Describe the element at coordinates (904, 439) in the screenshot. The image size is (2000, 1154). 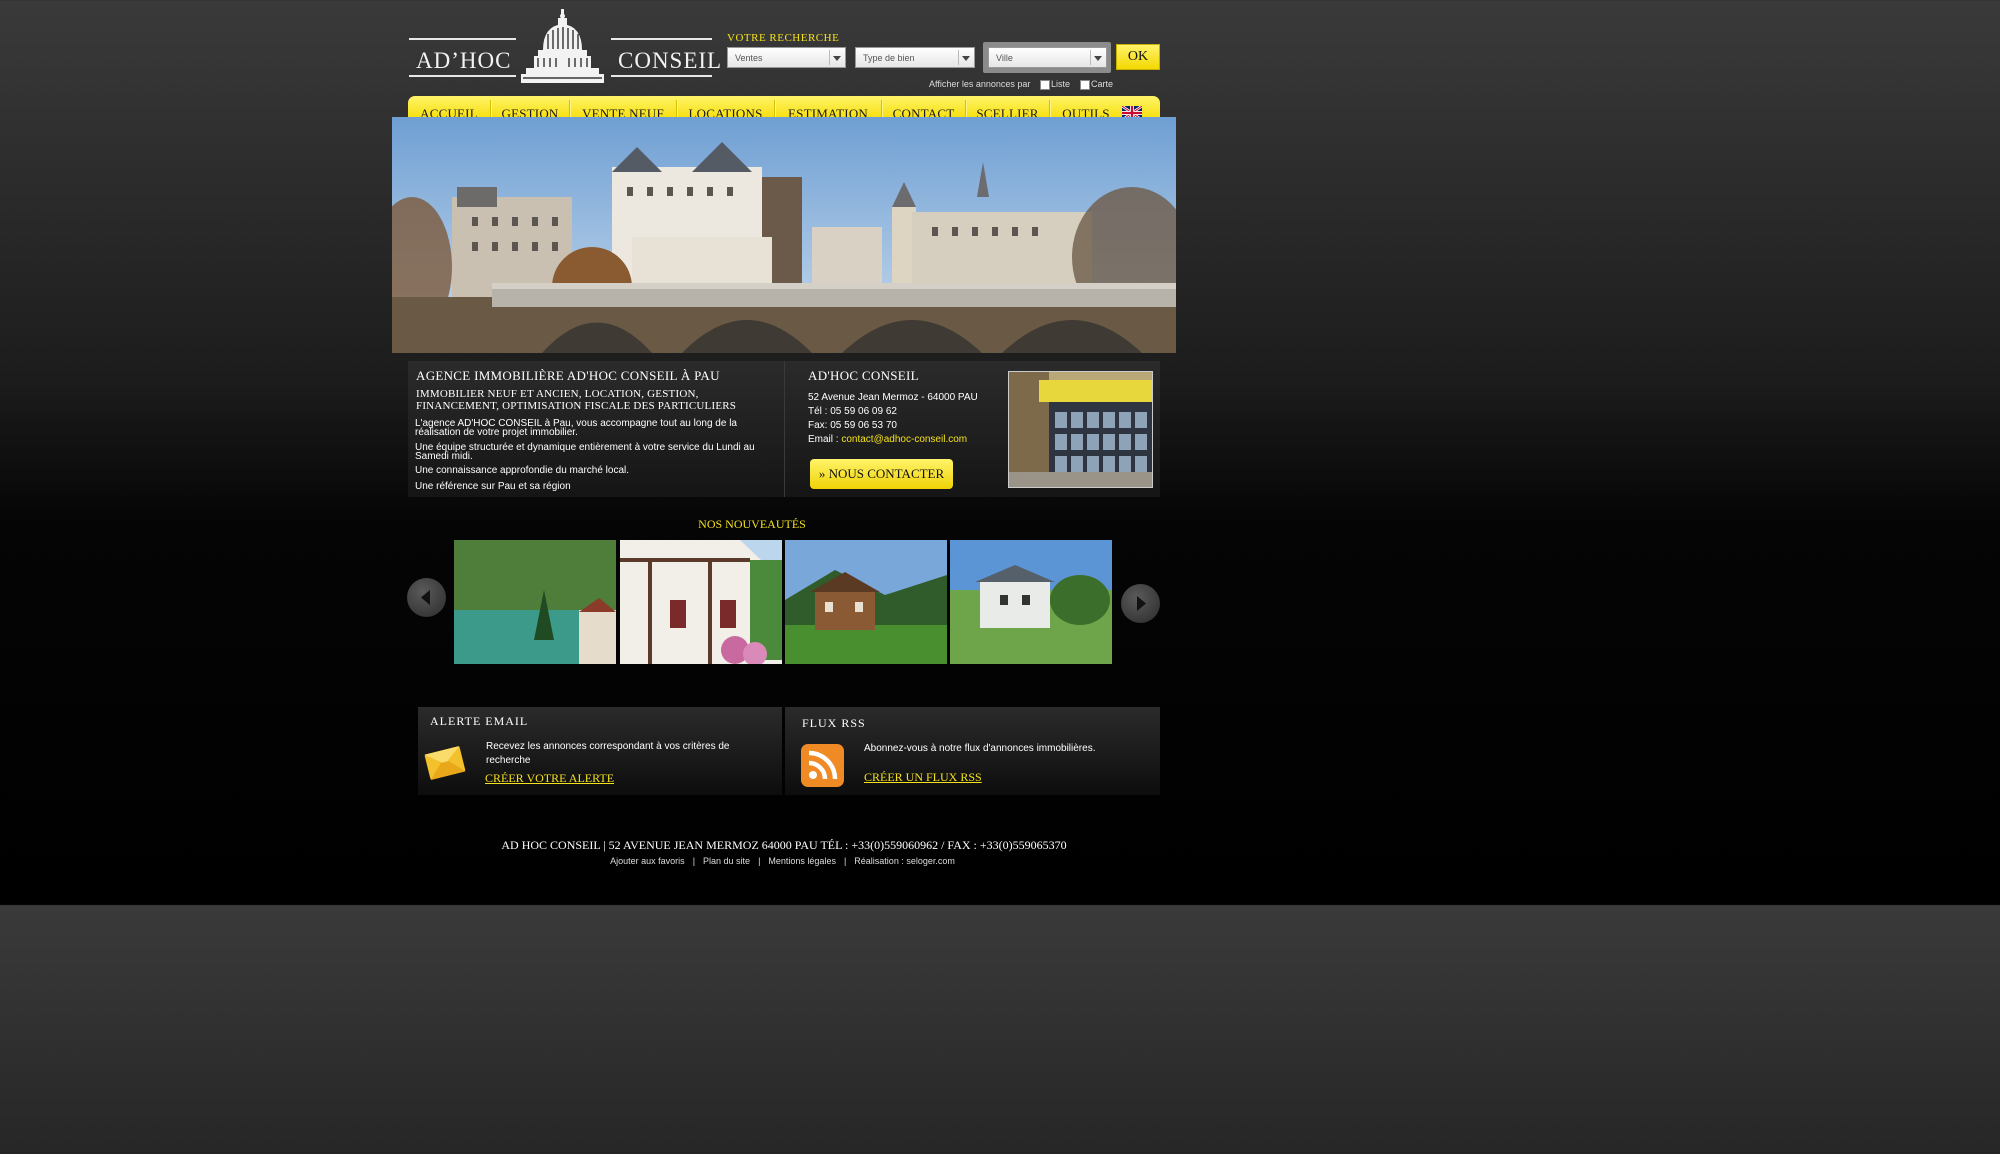
I see `contact-email-link: contact@adhoc-conseil.com` at that location.